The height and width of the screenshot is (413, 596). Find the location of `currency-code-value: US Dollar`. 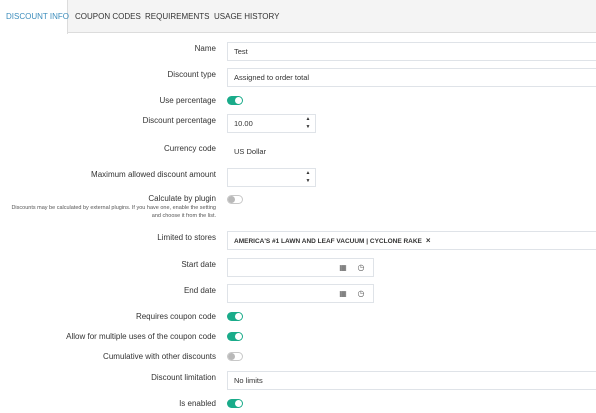

currency-code-value: US Dollar is located at coordinates (411, 151).